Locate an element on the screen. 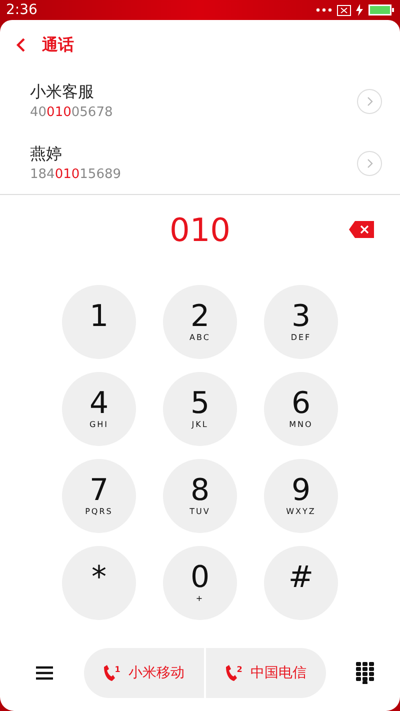 The width and height of the screenshot is (400, 711). contact-row: 燕婷 18401015689 is located at coordinates (200, 163).